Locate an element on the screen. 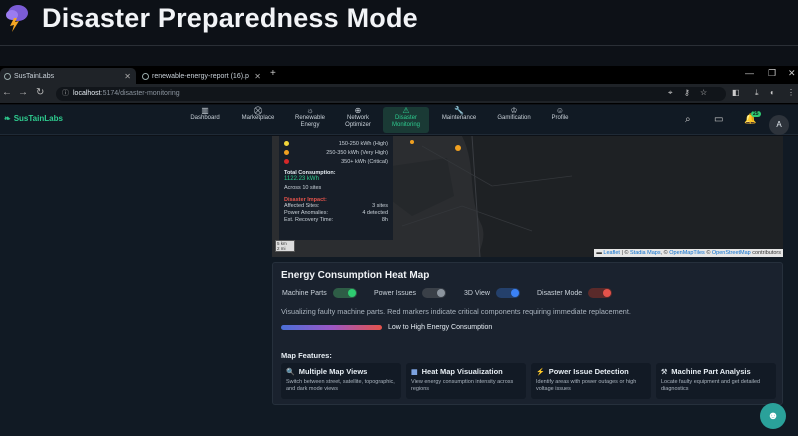  stadia-link: Stadia Maps is located at coordinates (645, 253).